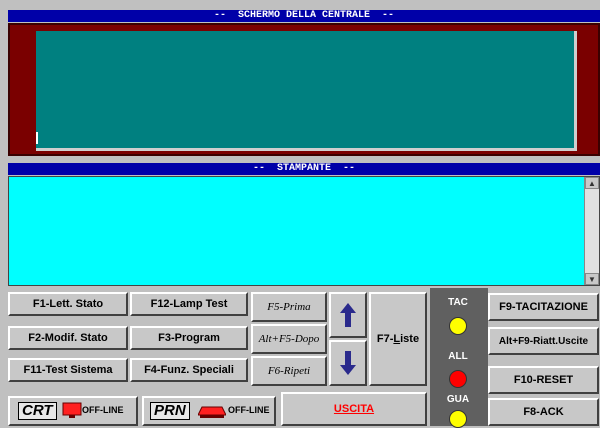  What do you see at coordinates (289, 371) in the screenshot?
I see `f6-repeat-button: F6-Ripeti` at bounding box center [289, 371].